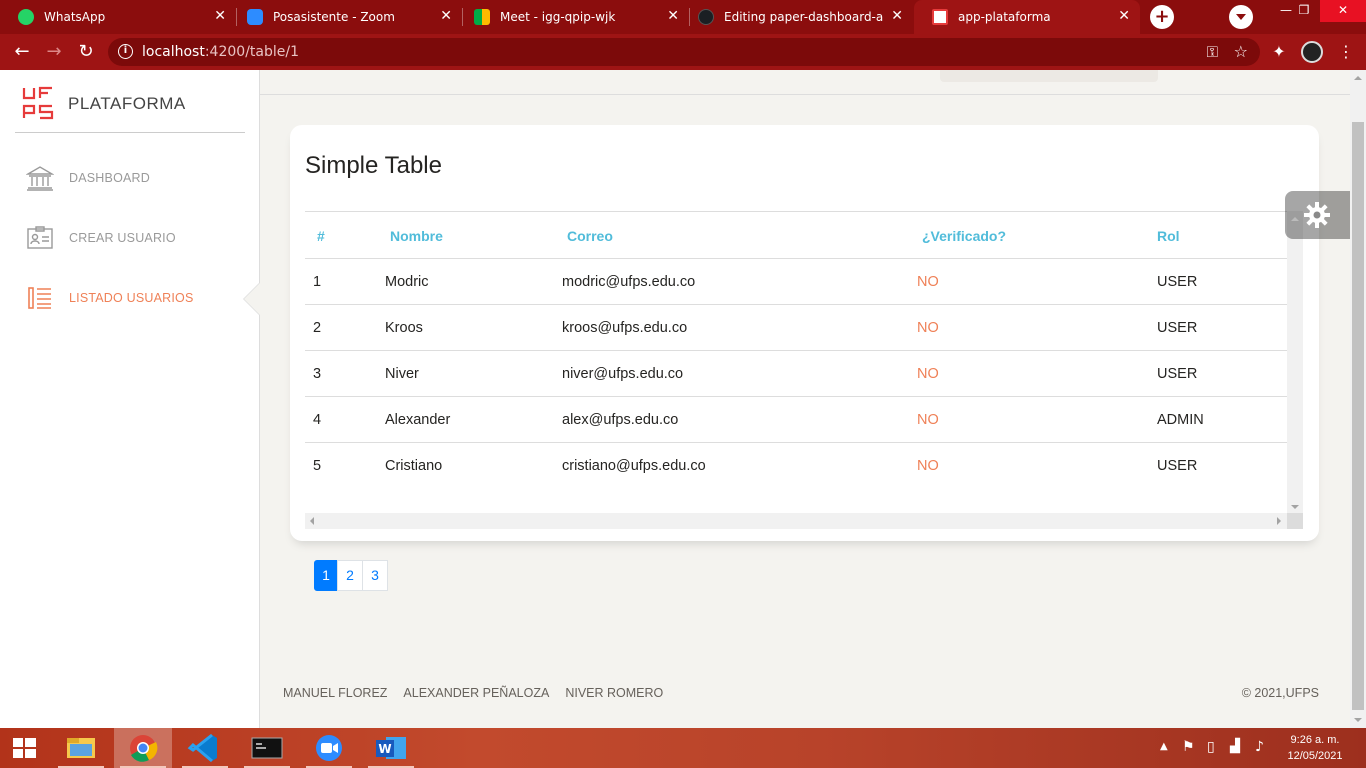  I want to click on navbar-divider, so click(805, 94).